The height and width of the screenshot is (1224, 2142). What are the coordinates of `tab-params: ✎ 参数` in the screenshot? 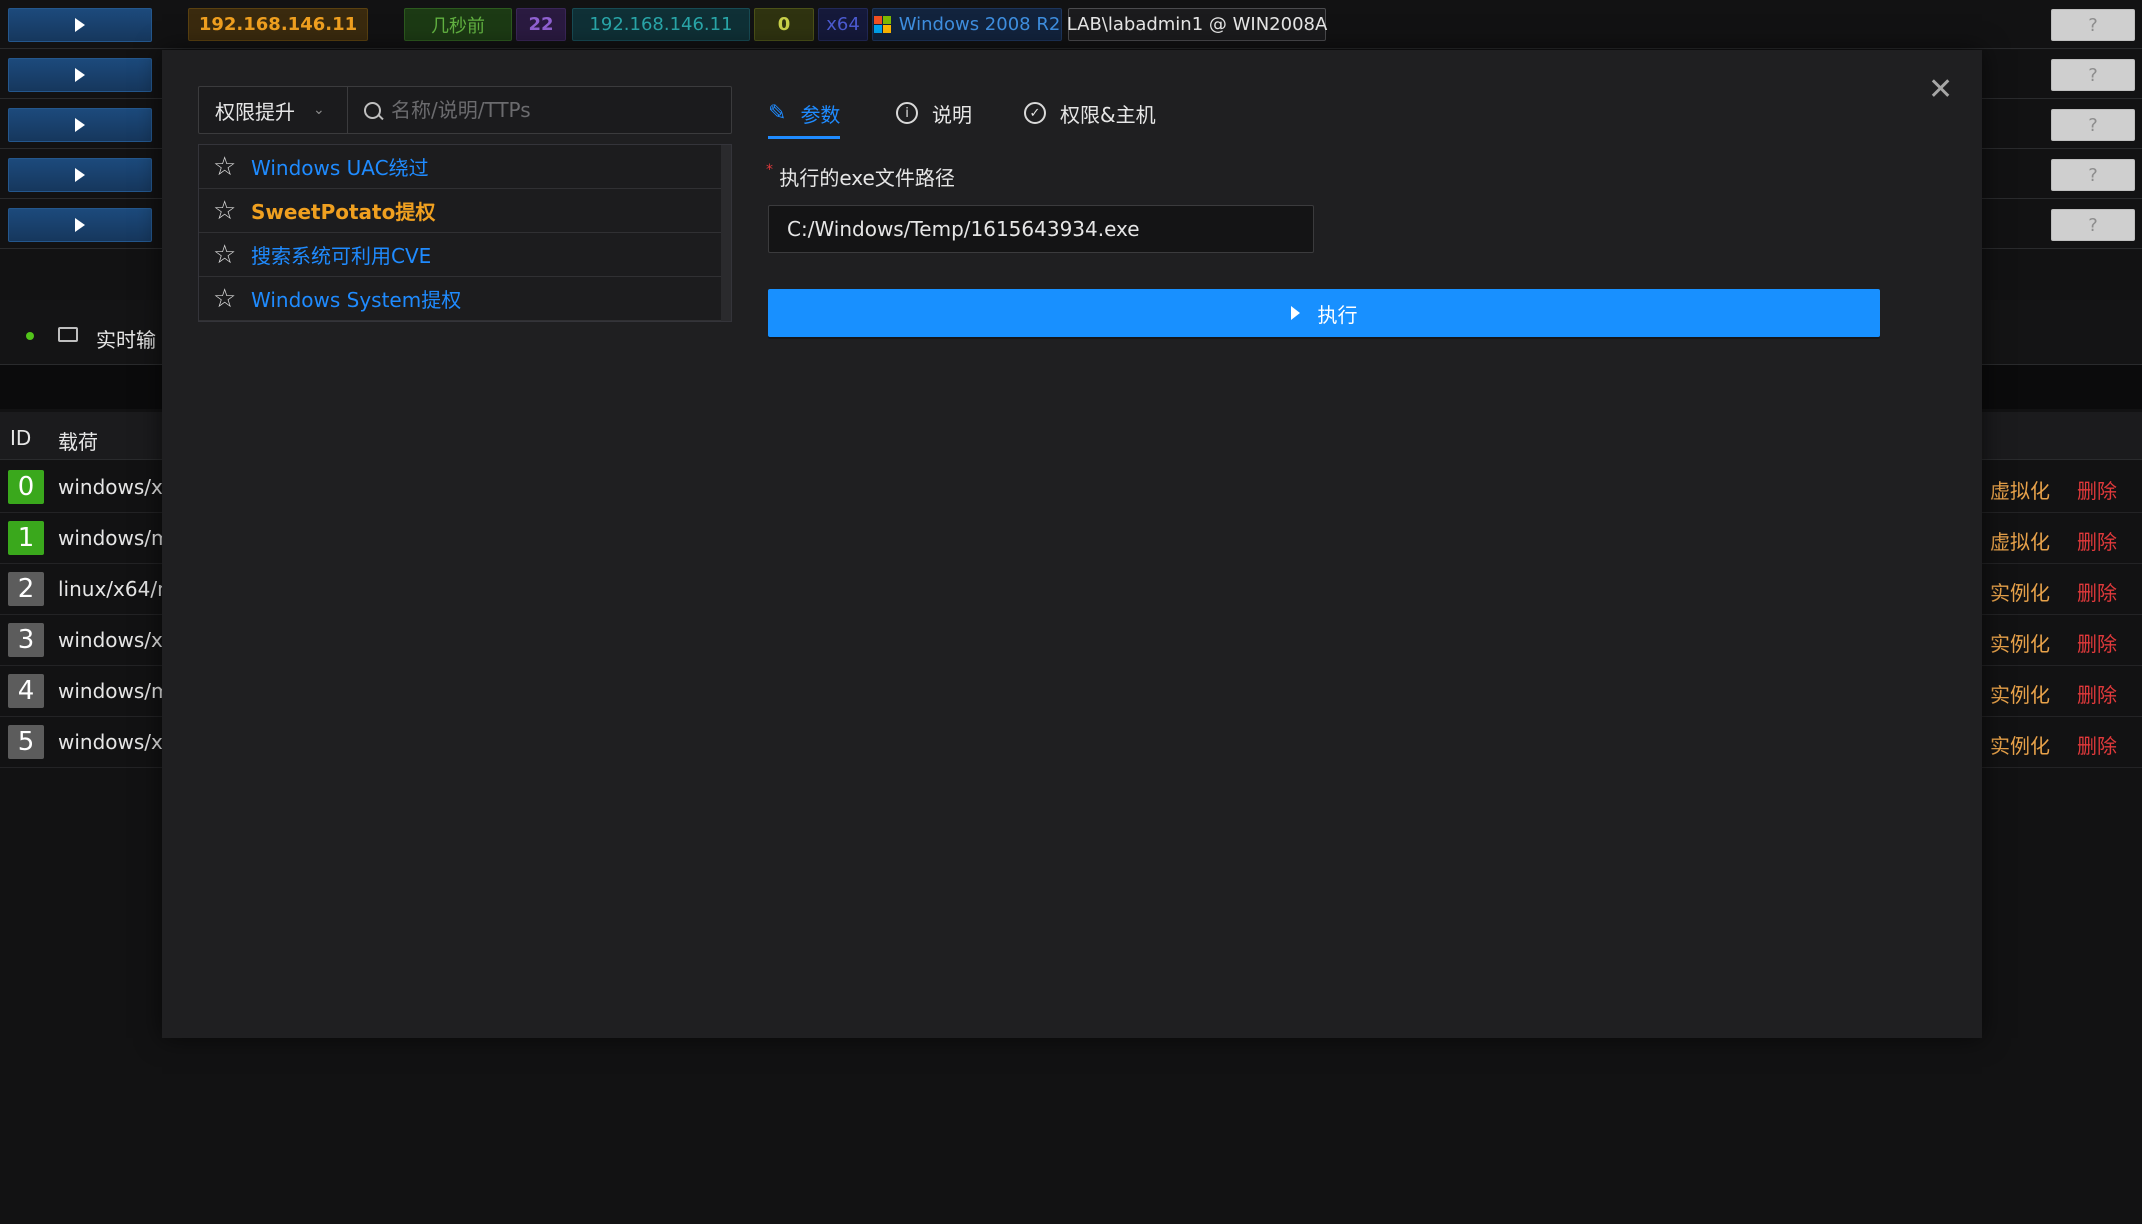 It's located at (804, 114).